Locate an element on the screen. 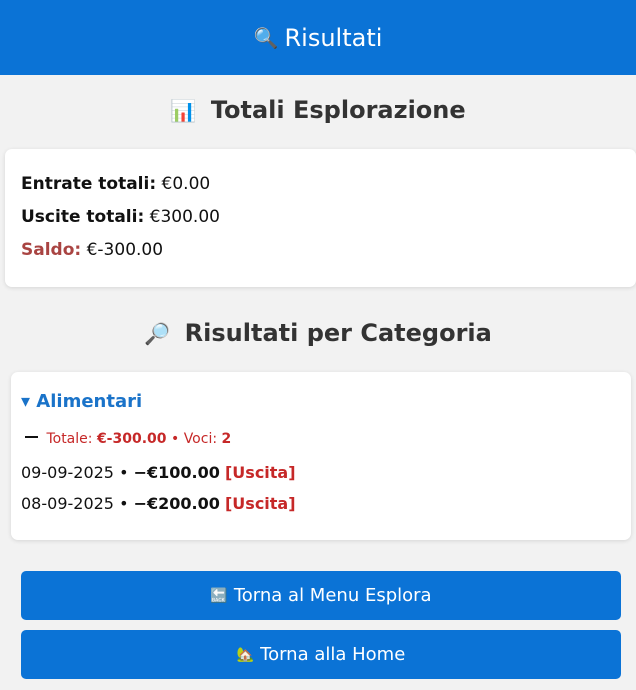 The width and height of the screenshot is (636, 690). back-to-explore-button: 🔙 Torna al Menu Esplora is located at coordinates (321, 595).